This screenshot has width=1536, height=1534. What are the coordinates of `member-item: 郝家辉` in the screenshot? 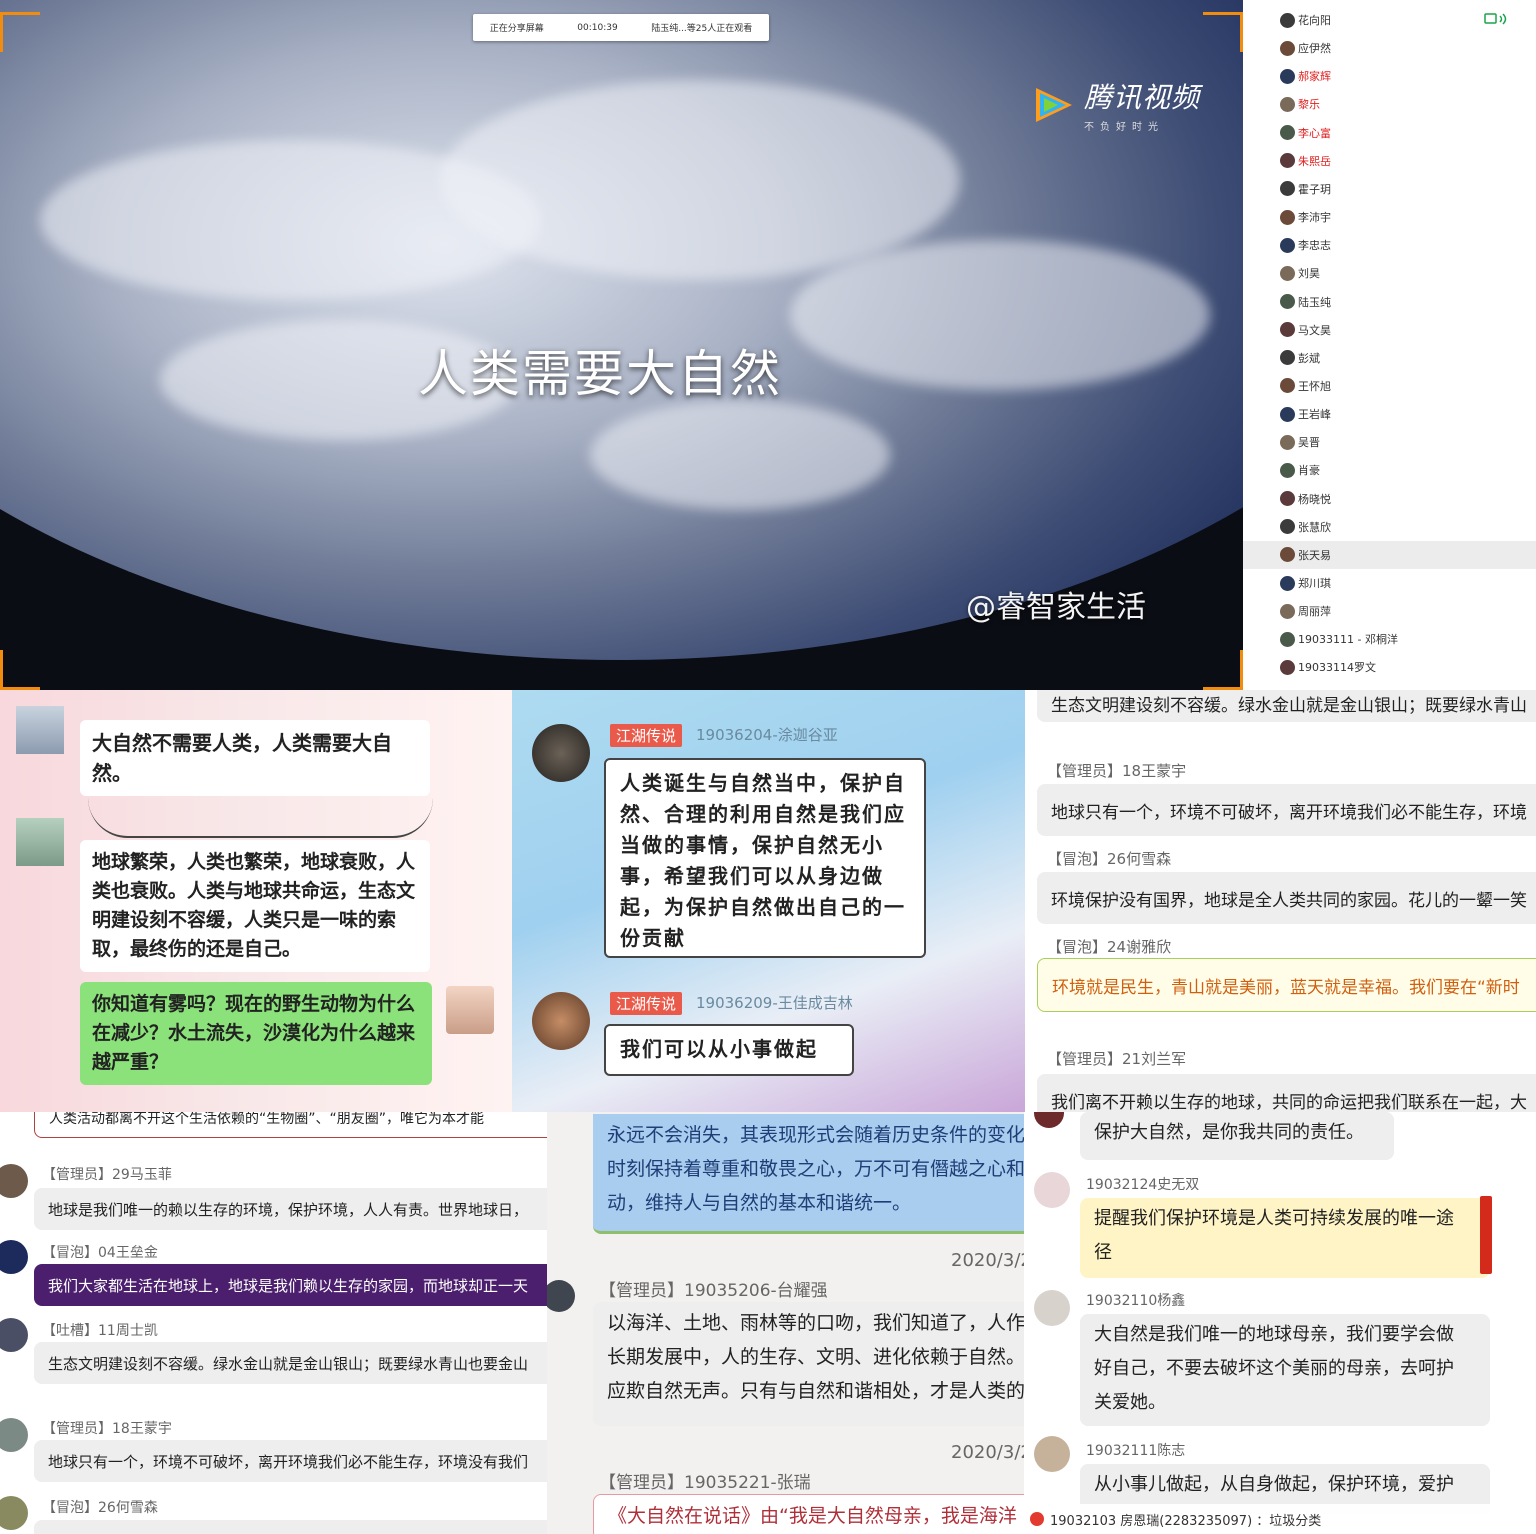 It's located at (1389, 76).